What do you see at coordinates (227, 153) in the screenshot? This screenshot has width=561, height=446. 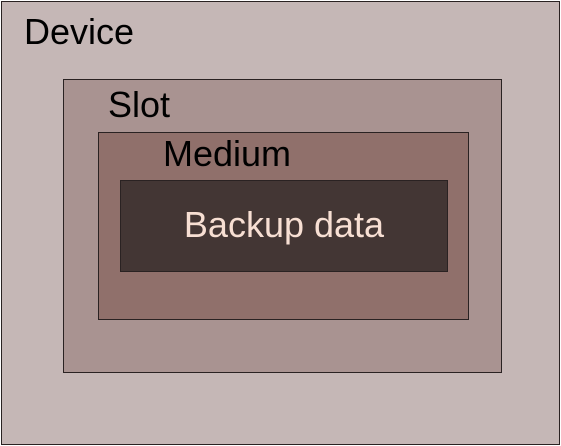 I see `medium-label: Medium` at bounding box center [227, 153].